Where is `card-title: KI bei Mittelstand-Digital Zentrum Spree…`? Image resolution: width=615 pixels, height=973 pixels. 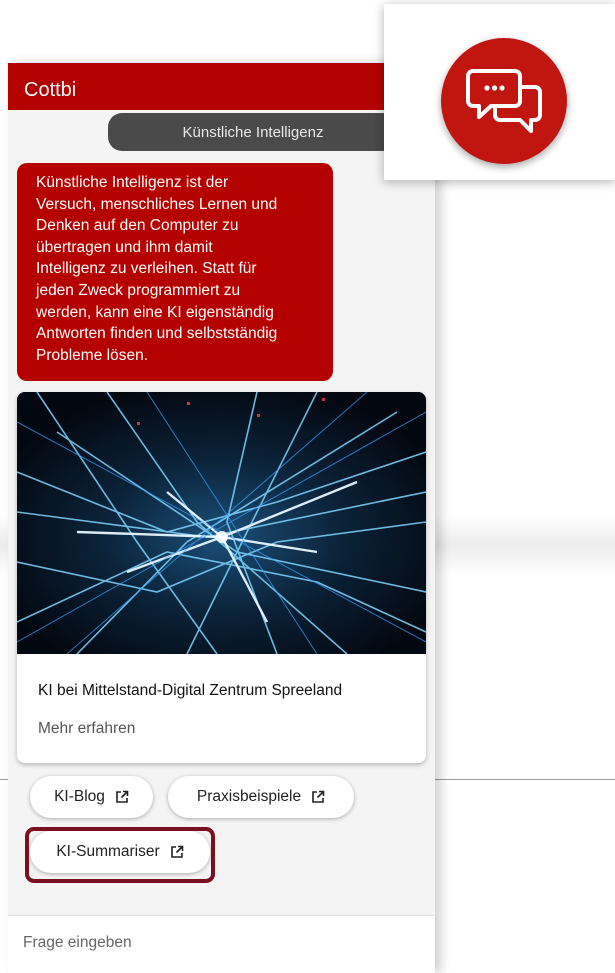
card-title: KI bei Mittelstand-Digital Zentrum Spree… is located at coordinates (190, 690).